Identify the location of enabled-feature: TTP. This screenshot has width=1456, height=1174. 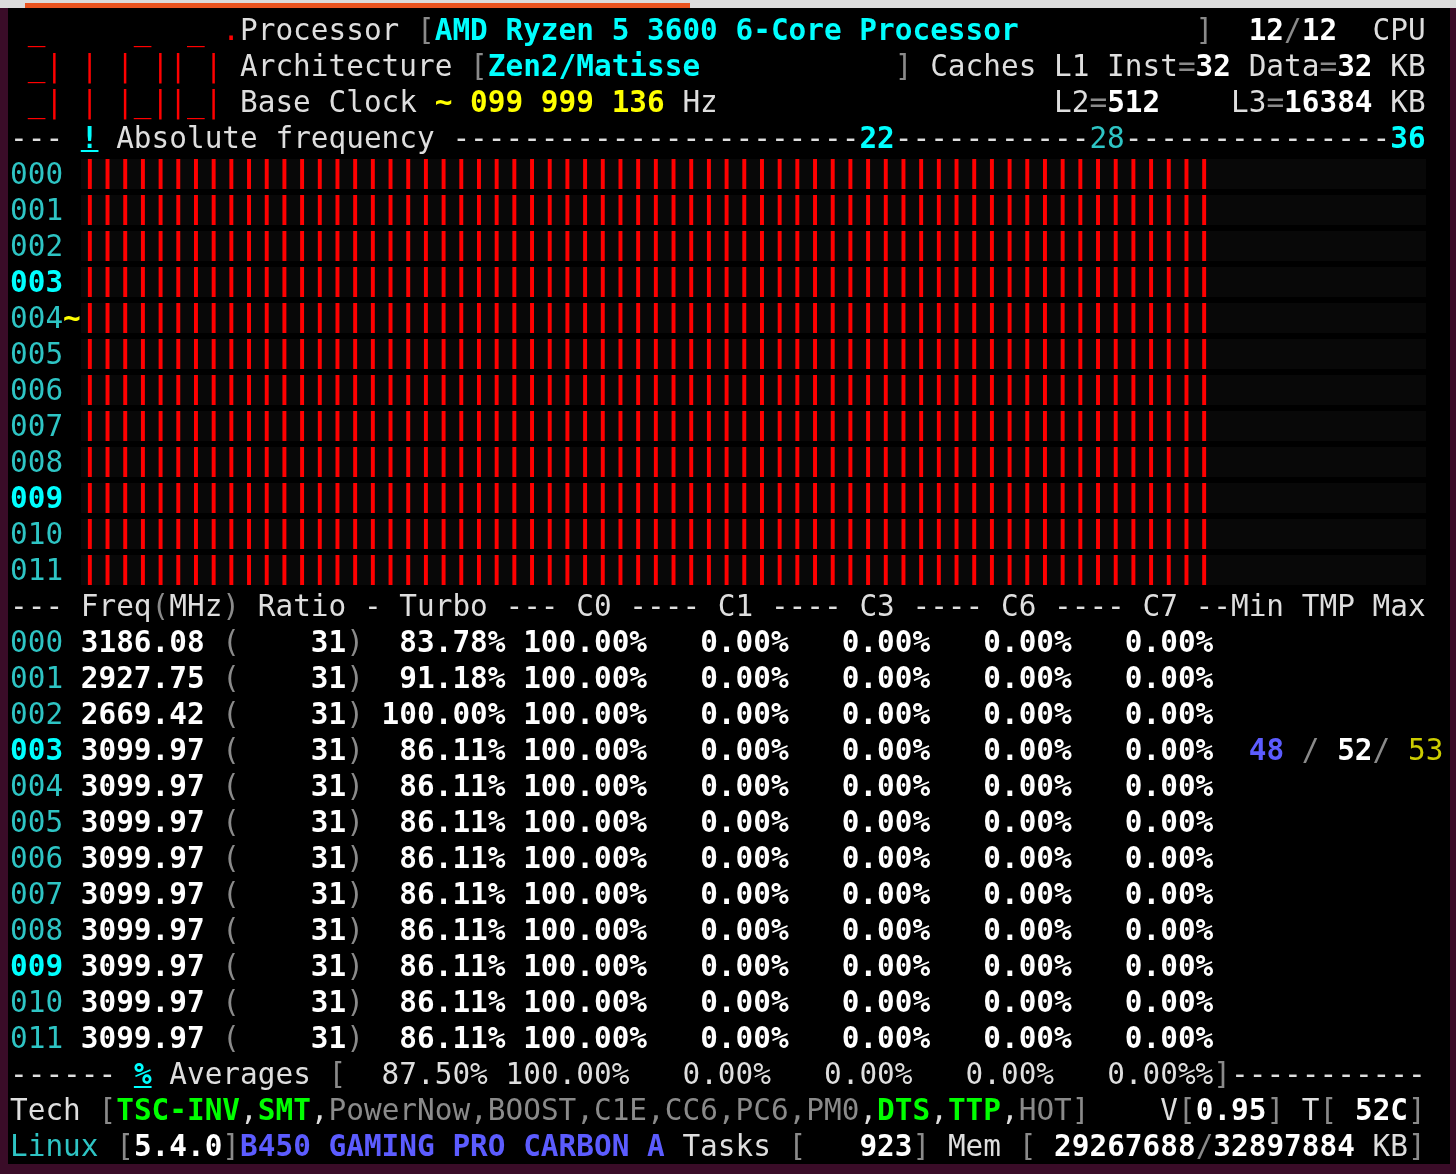
(974, 1110).